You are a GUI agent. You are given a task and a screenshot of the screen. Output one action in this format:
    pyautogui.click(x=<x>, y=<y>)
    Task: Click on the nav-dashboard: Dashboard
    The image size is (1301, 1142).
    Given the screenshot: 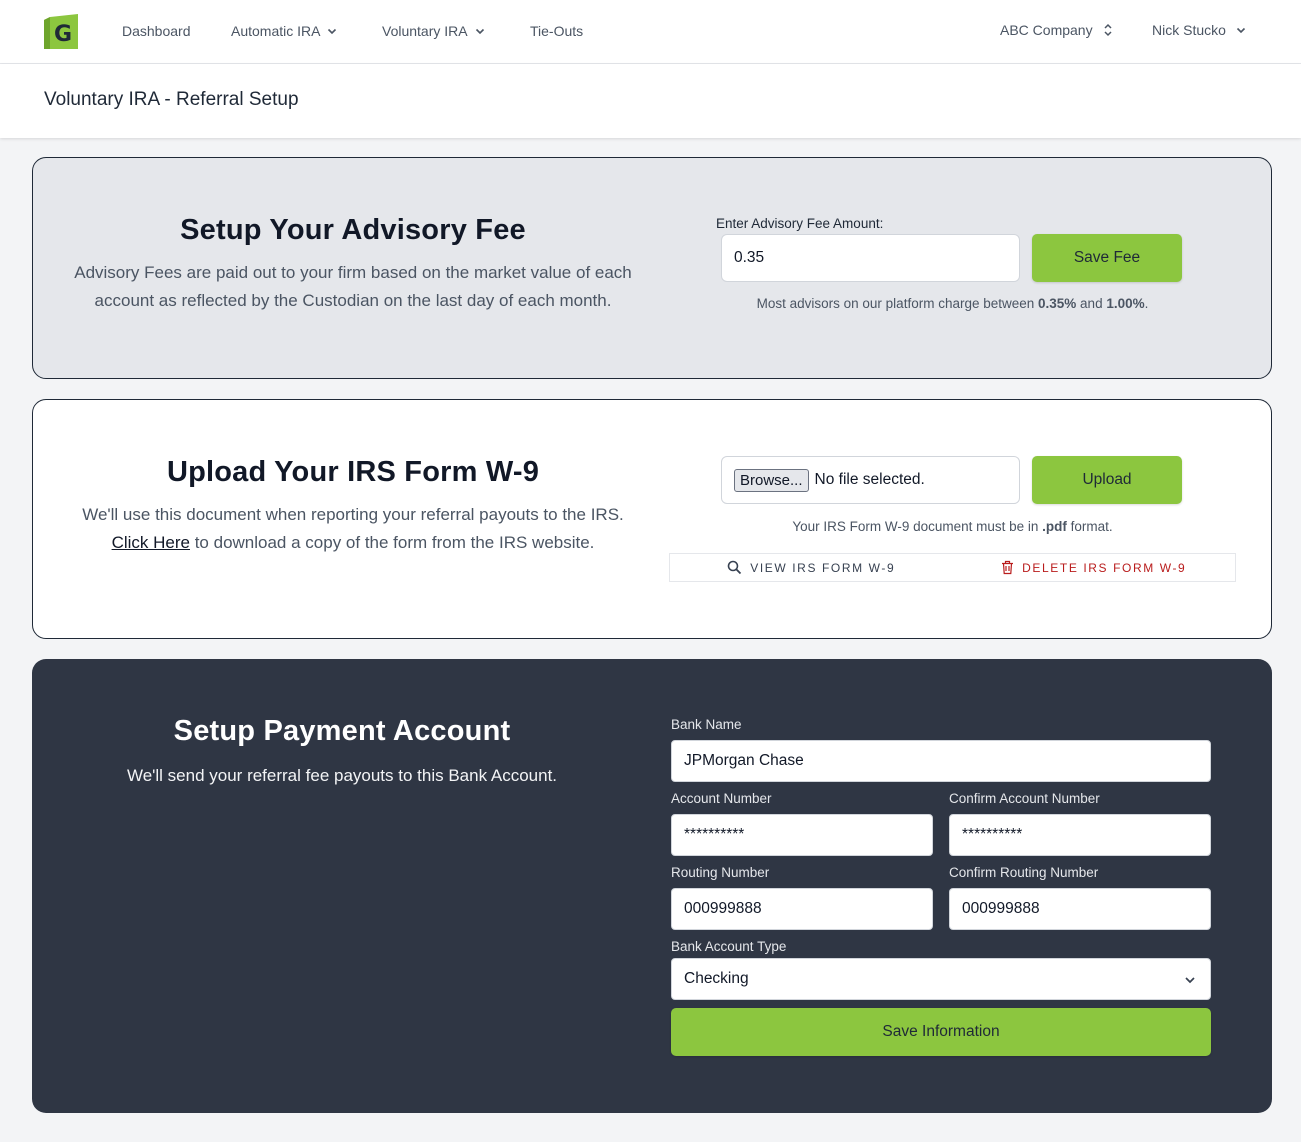 What is the action you would take?
    pyautogui.click(x=156, y=31)
    